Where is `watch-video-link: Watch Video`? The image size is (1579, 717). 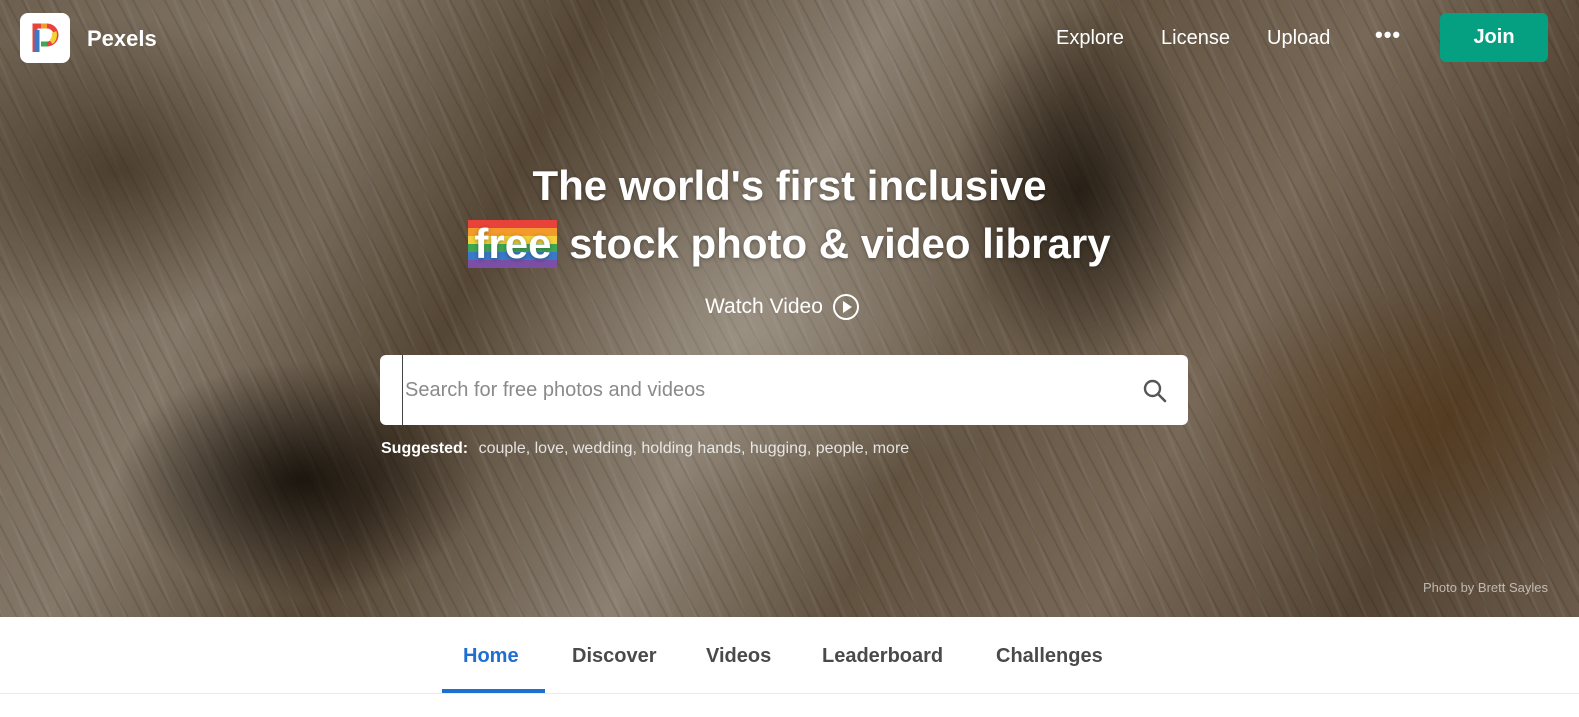
watch-video-link: Watch Video is located at coordinates (782, 307).